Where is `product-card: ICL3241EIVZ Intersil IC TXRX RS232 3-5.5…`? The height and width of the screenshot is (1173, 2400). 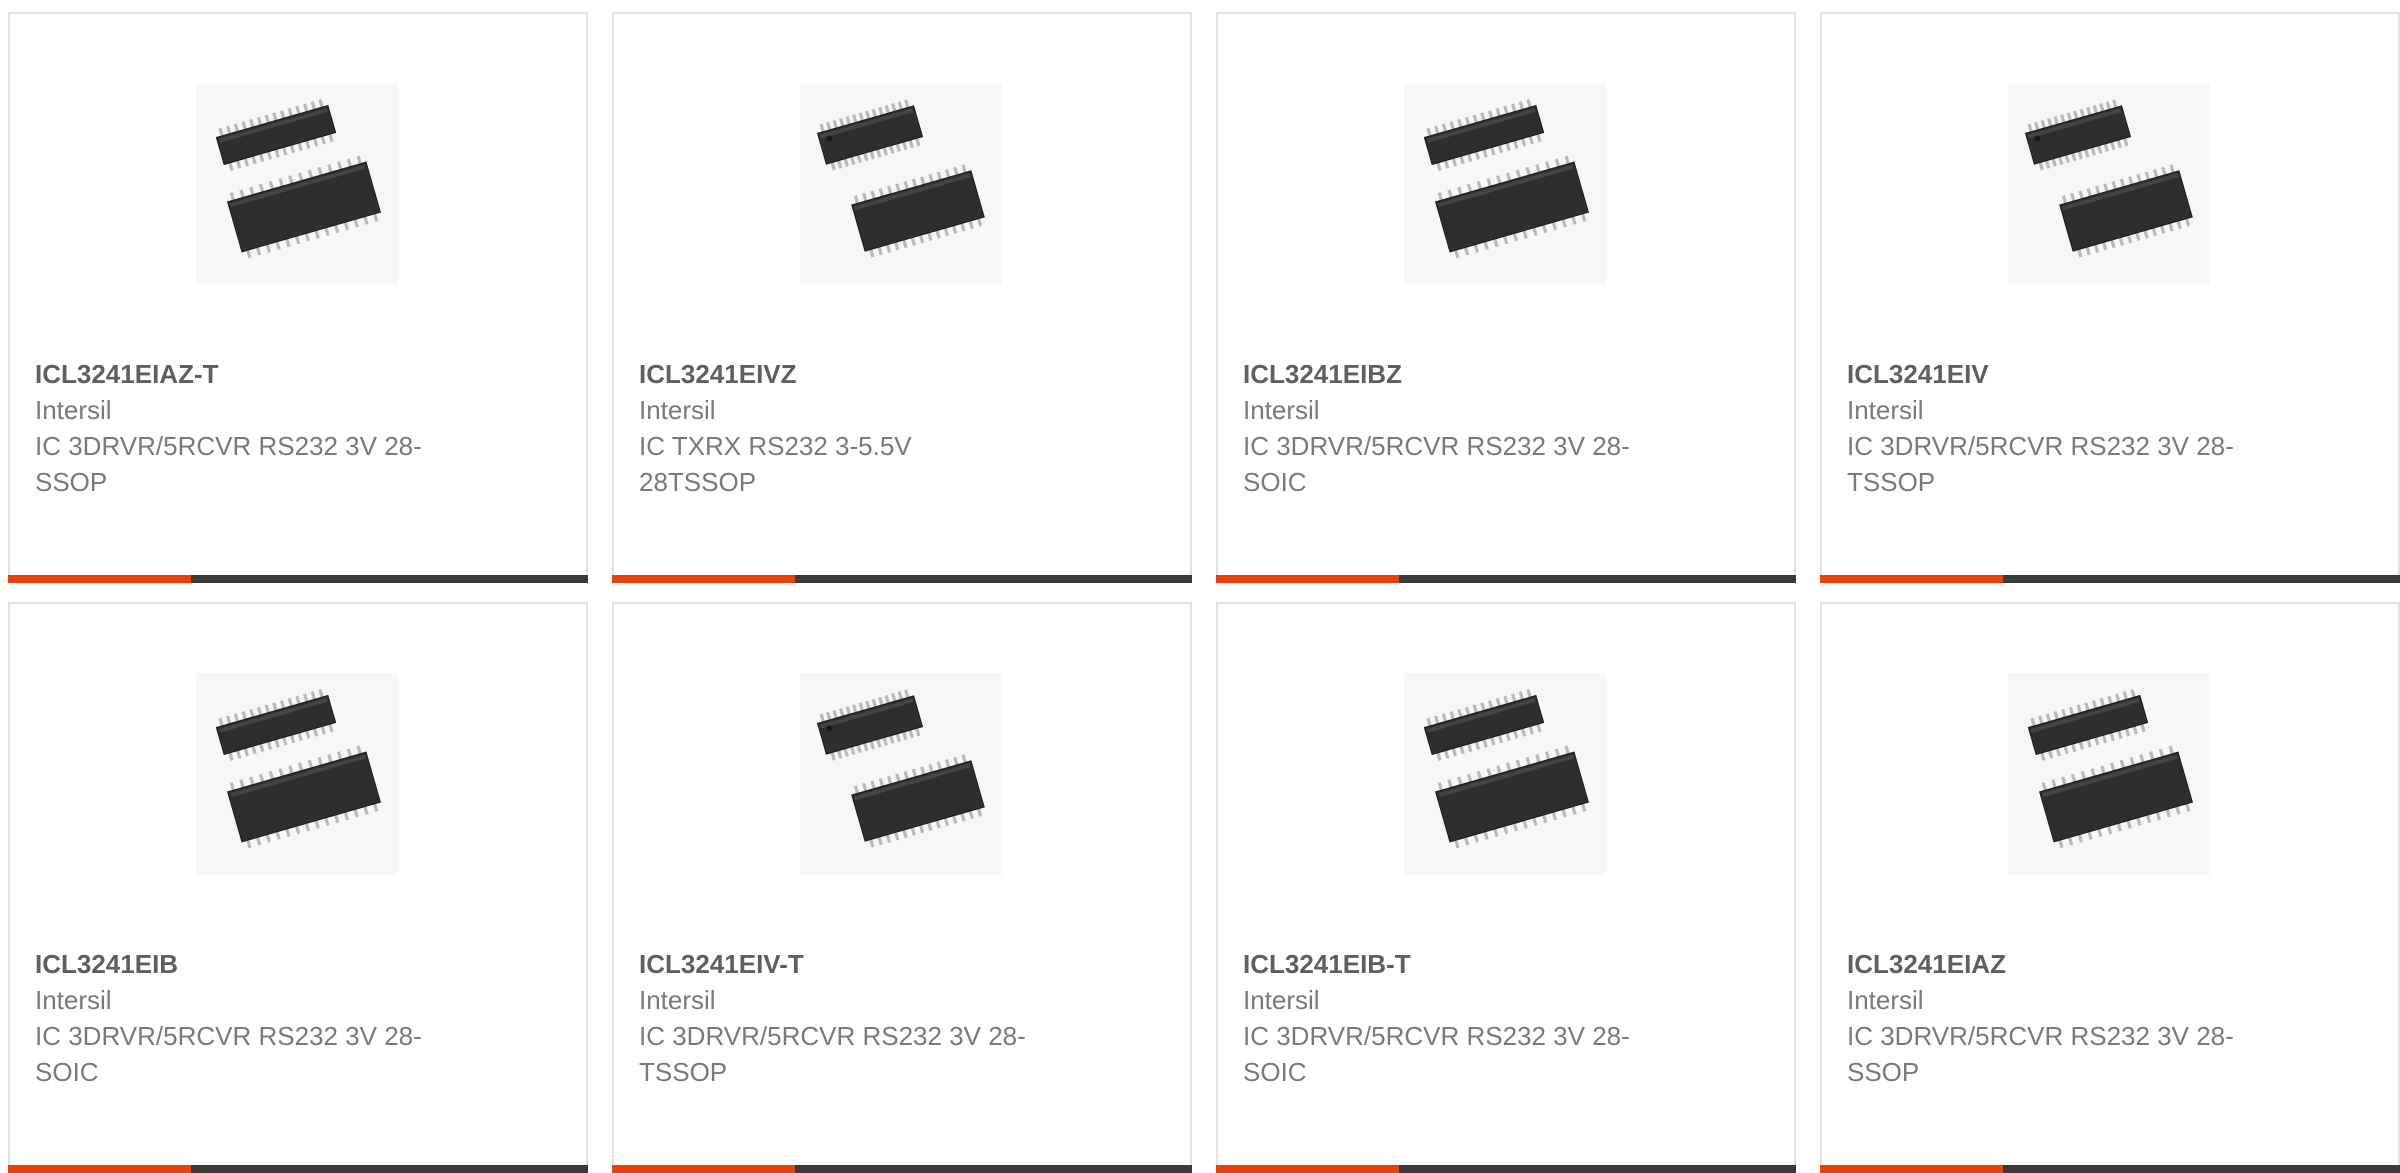 product-card: ICL3241EIVZ Intersil IC TXRX RS232 3-5.5… is located at coordinates (902, 297).